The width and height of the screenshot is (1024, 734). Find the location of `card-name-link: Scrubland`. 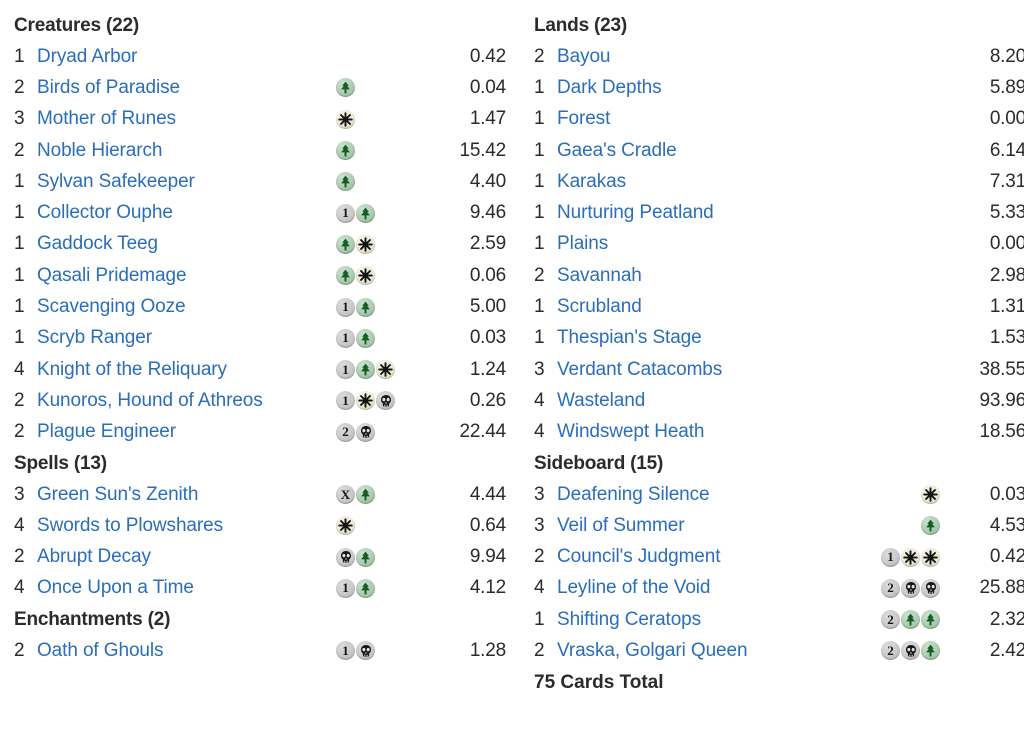

card-name-link: Scrubland is located at coordinates (599, 307).